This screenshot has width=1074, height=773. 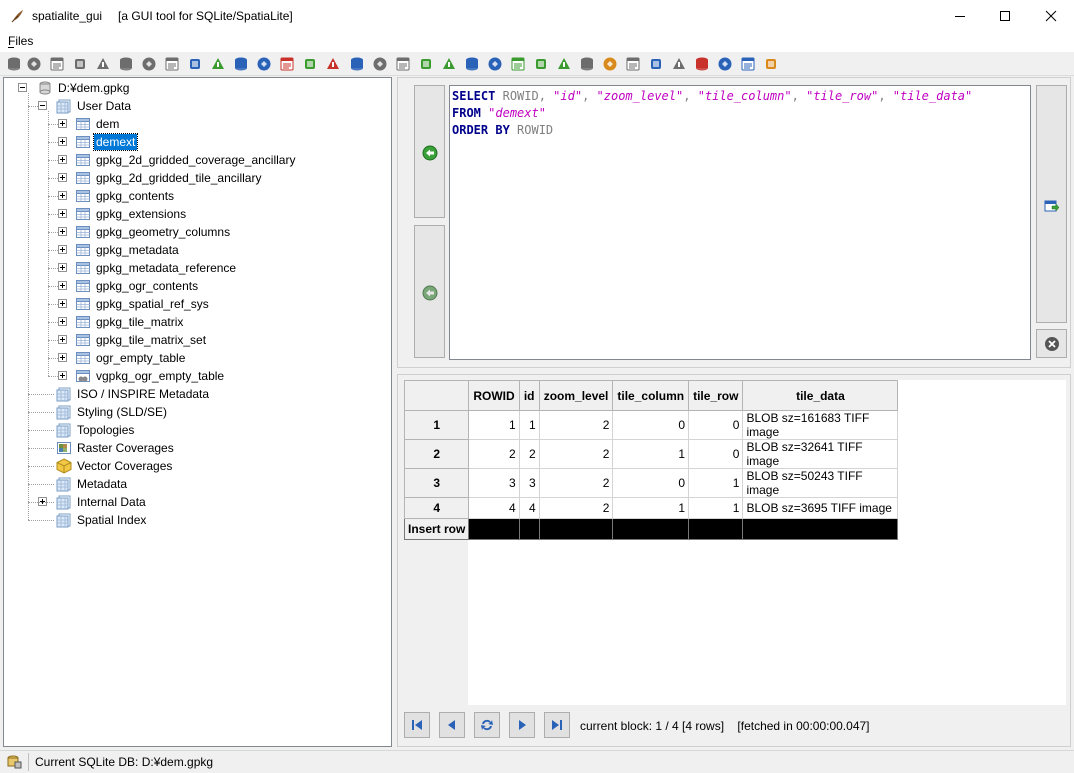 I want to click on tree-table-ogr-empty-table: ogr_empty_table, so click(x=131, y=358).